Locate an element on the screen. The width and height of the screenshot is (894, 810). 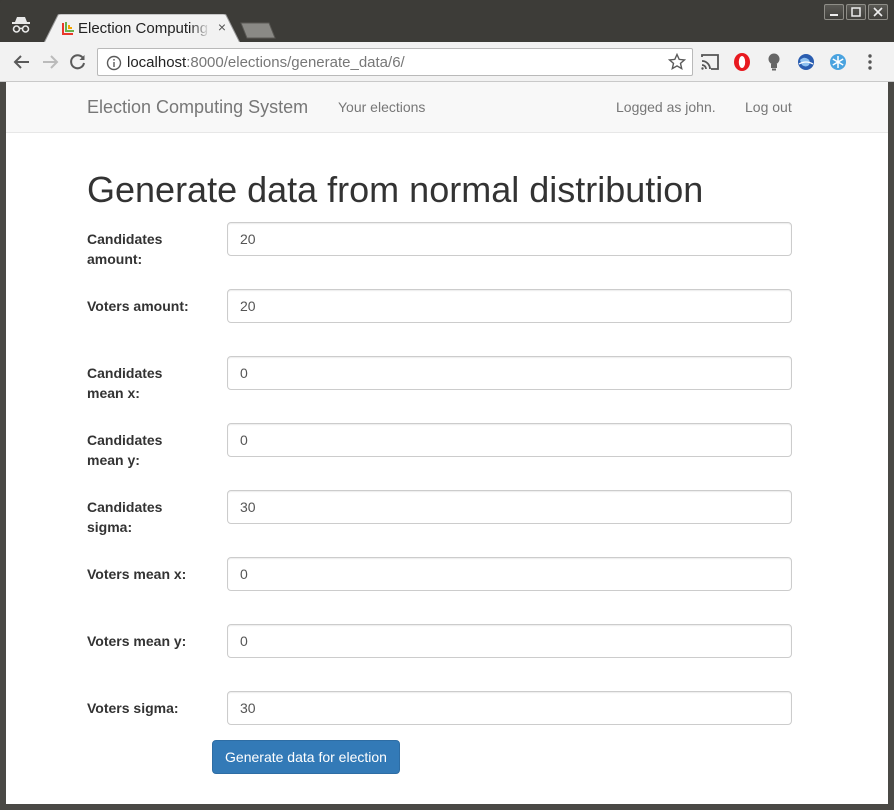
tab-election-computing: Election Computing System × is located at coordinates (142, 28).